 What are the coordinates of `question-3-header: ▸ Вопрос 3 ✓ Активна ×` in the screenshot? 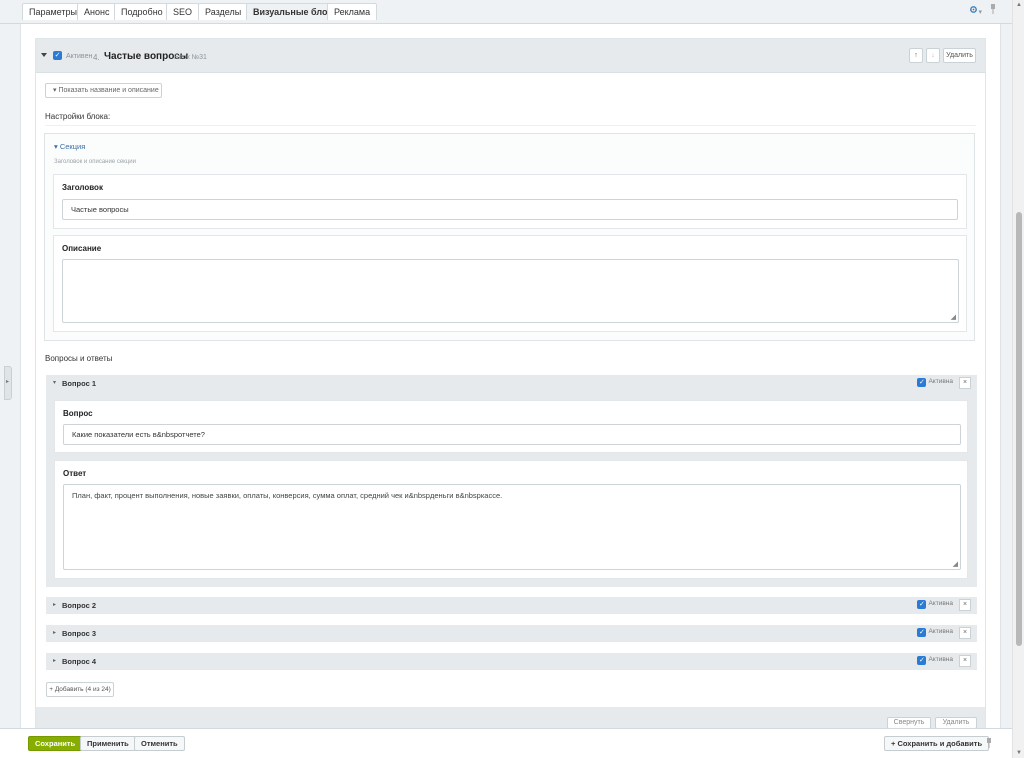 It's located at (511, 633).